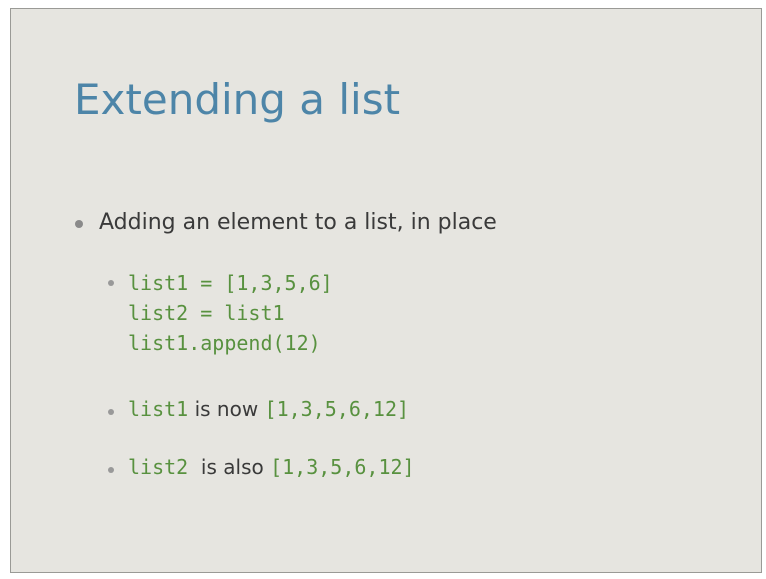 The width and height of the screenshot is (766, 579). Describe the element at coordinates (337, 409) in the screenshot. I see `inline-code-list1-value: [1,3,5,6,12]` at that location.